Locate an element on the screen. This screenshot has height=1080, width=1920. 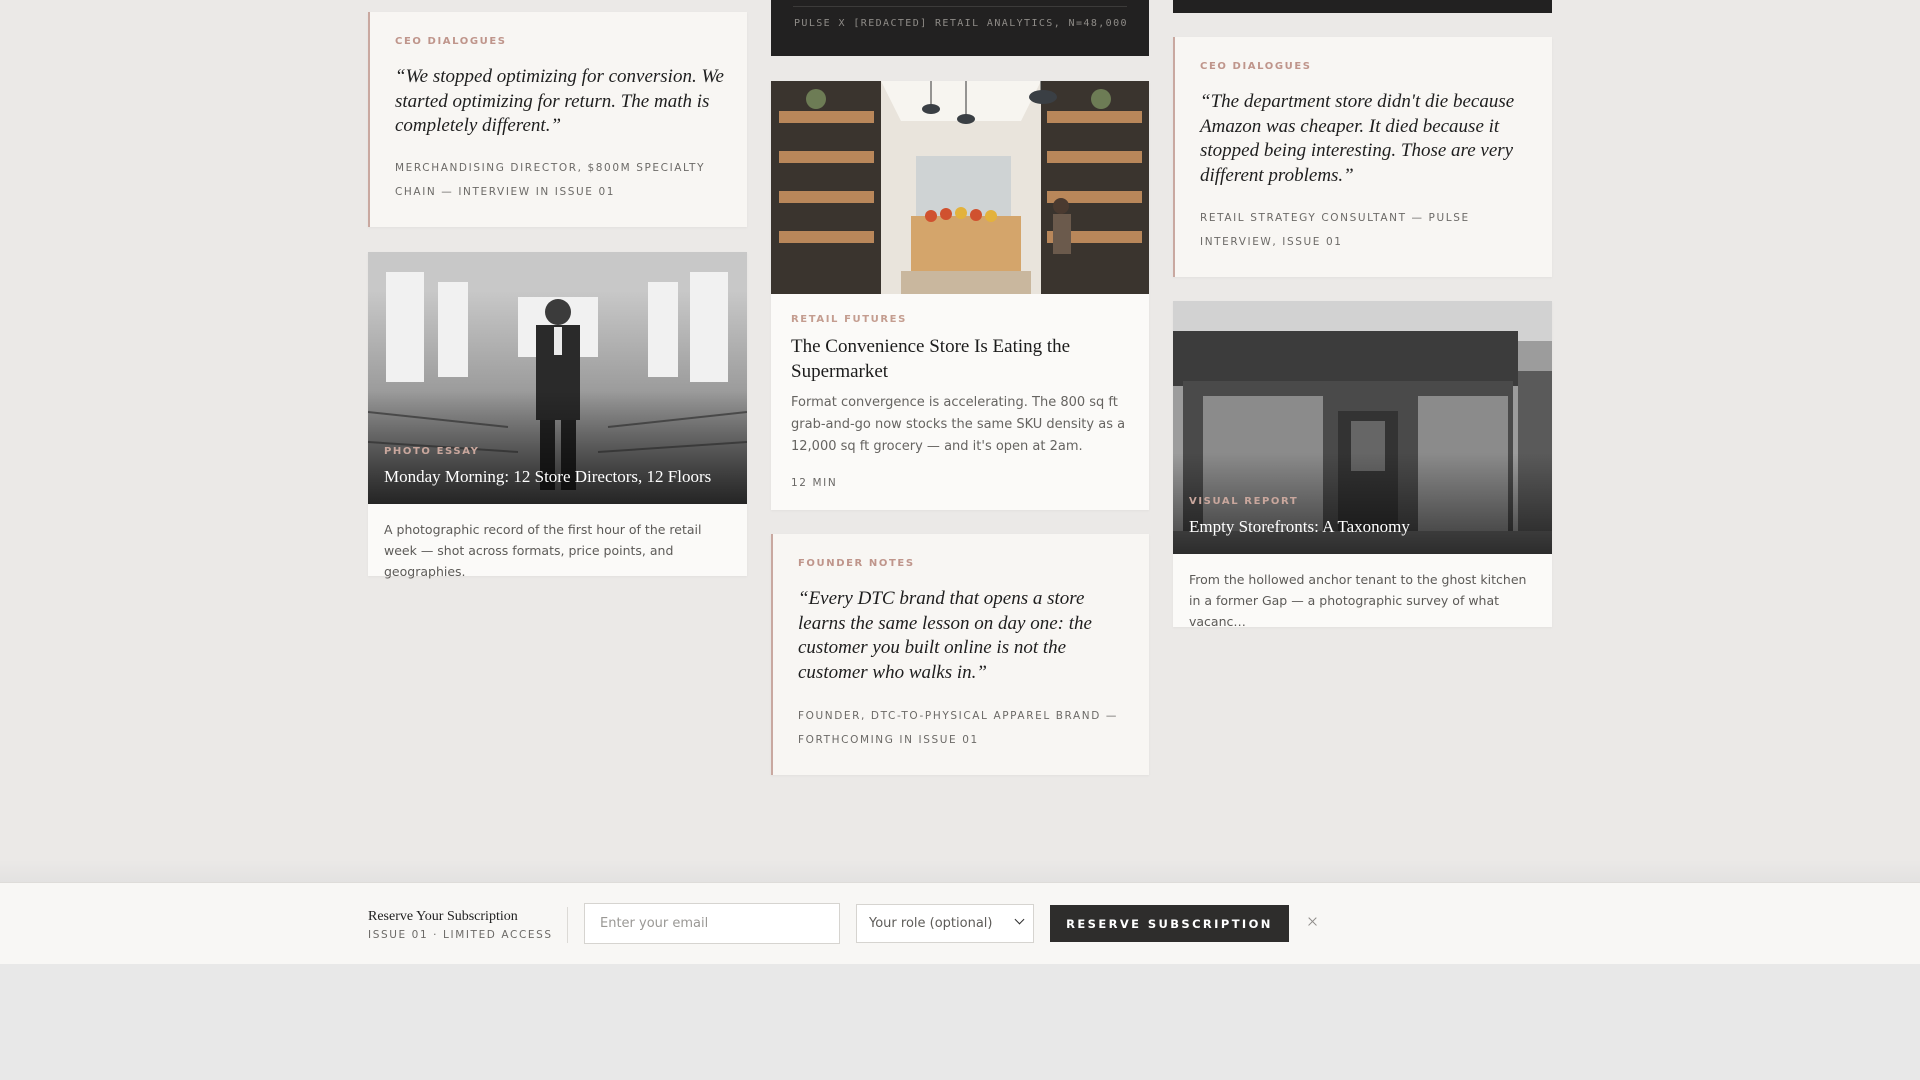
close-icon is located at coordinates (1313, 922).